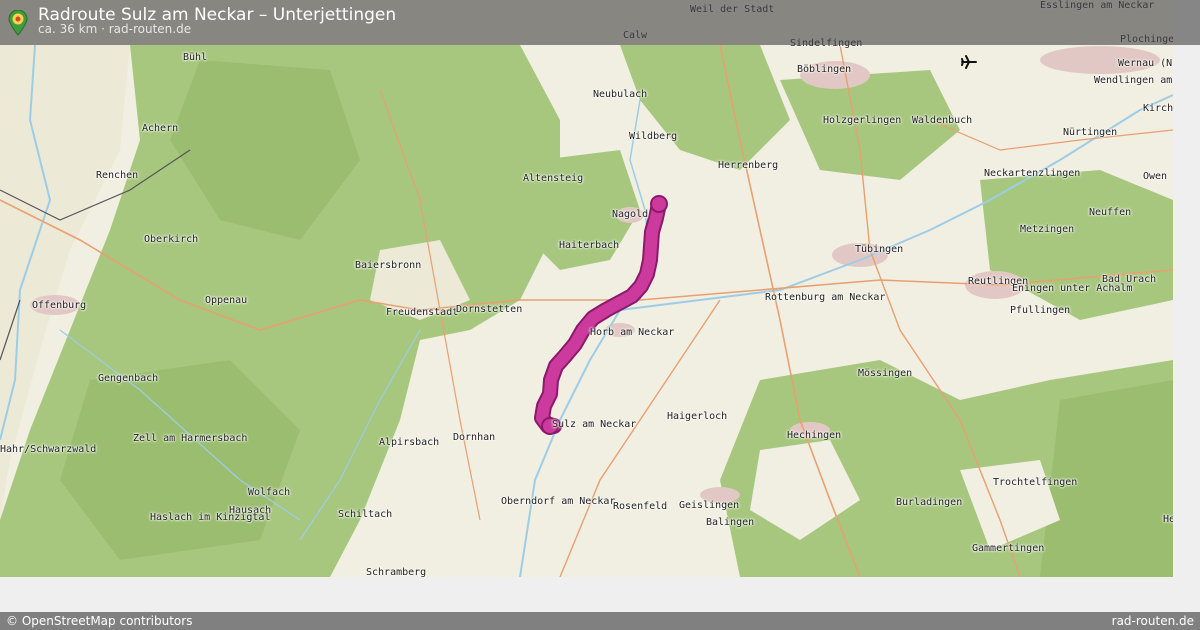  Describe the element at coordinates (115, 29) in the screenshot. I see `route-subtitle: ca. 36 km · rad-routen.de` at that location.